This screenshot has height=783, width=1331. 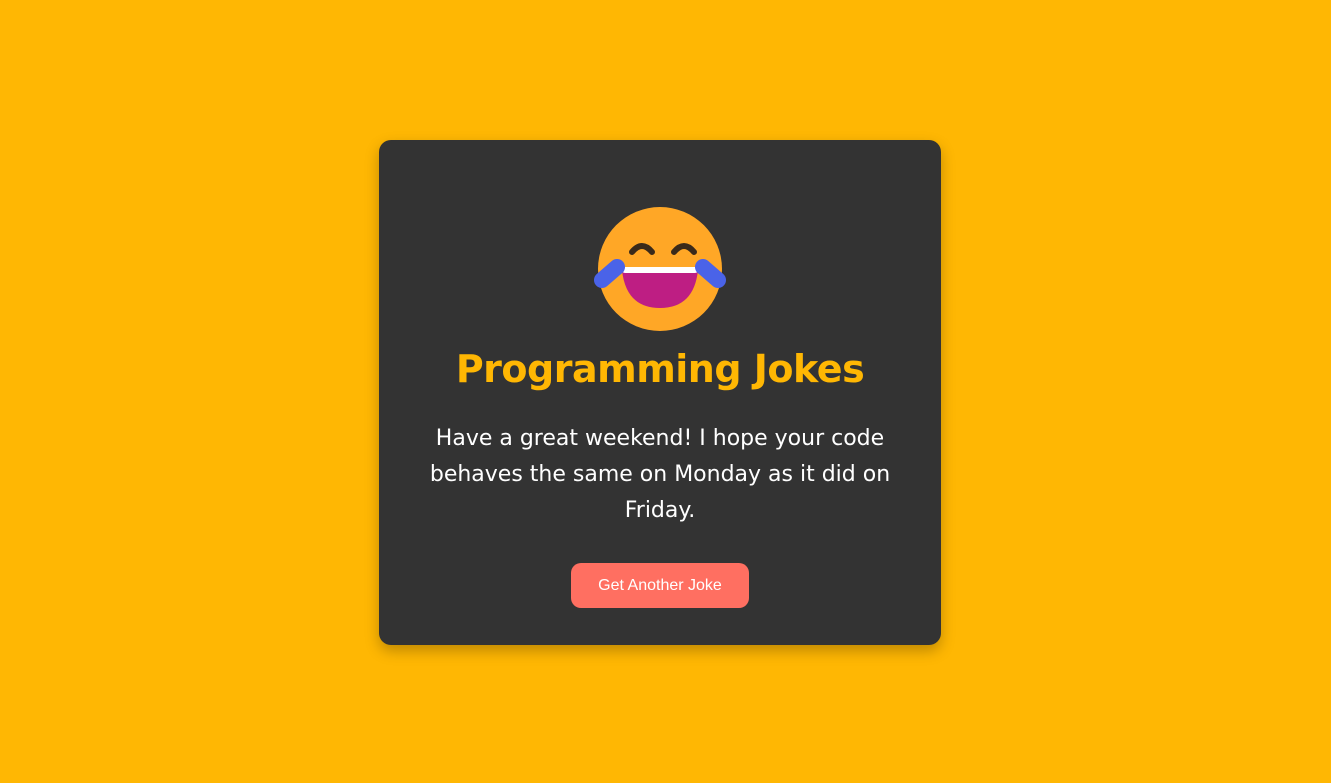 What do you see at coordinates (660, 369) in the screenshot?
I see `page-title: Programming Jokes` at bounding box center [660, 369].